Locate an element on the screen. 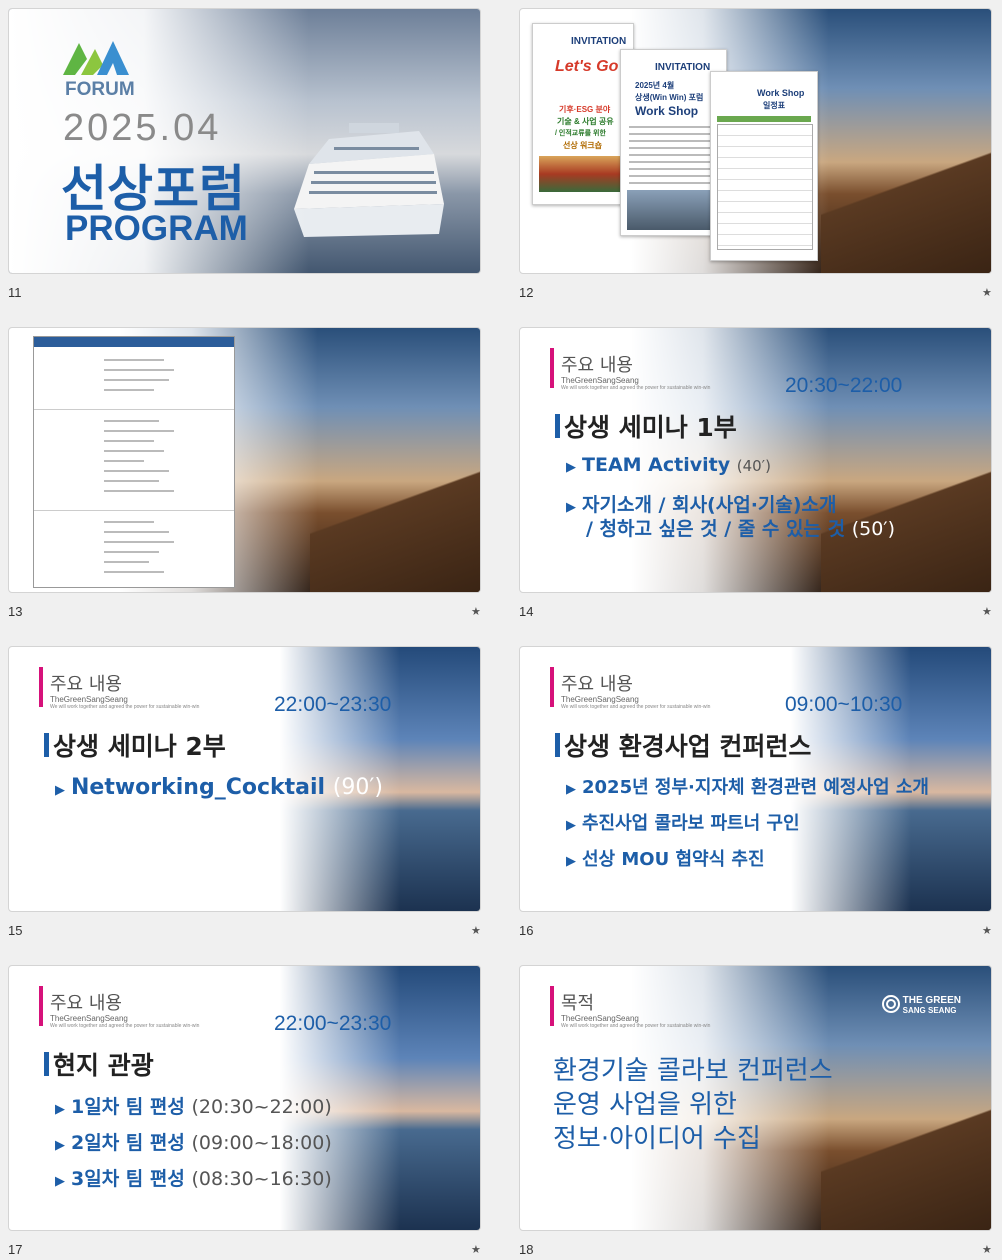  slide-year: 2025.04 is located at coordinates (142, 128).